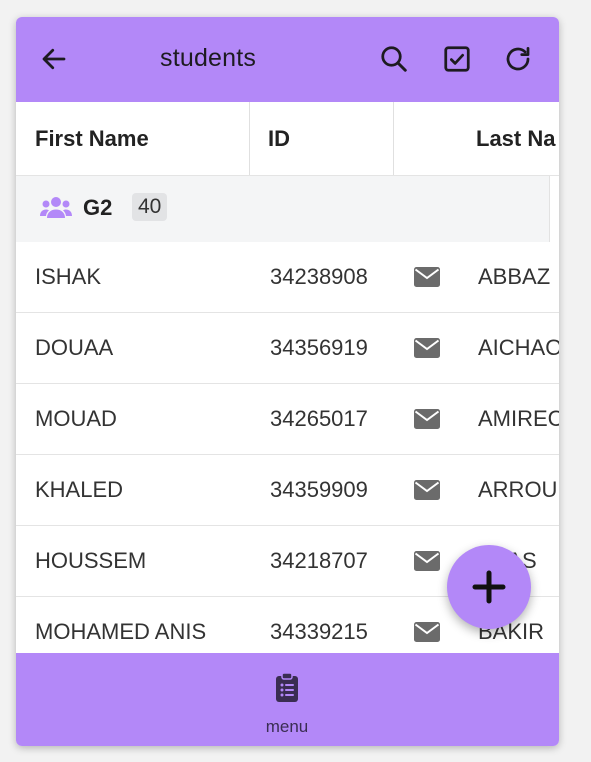 The width and height of the screenshot is (591, 762). What do you see at coordinates (287, 59) in the screenshot?
I see `app-bar: students` at bounding box center [287, 59].